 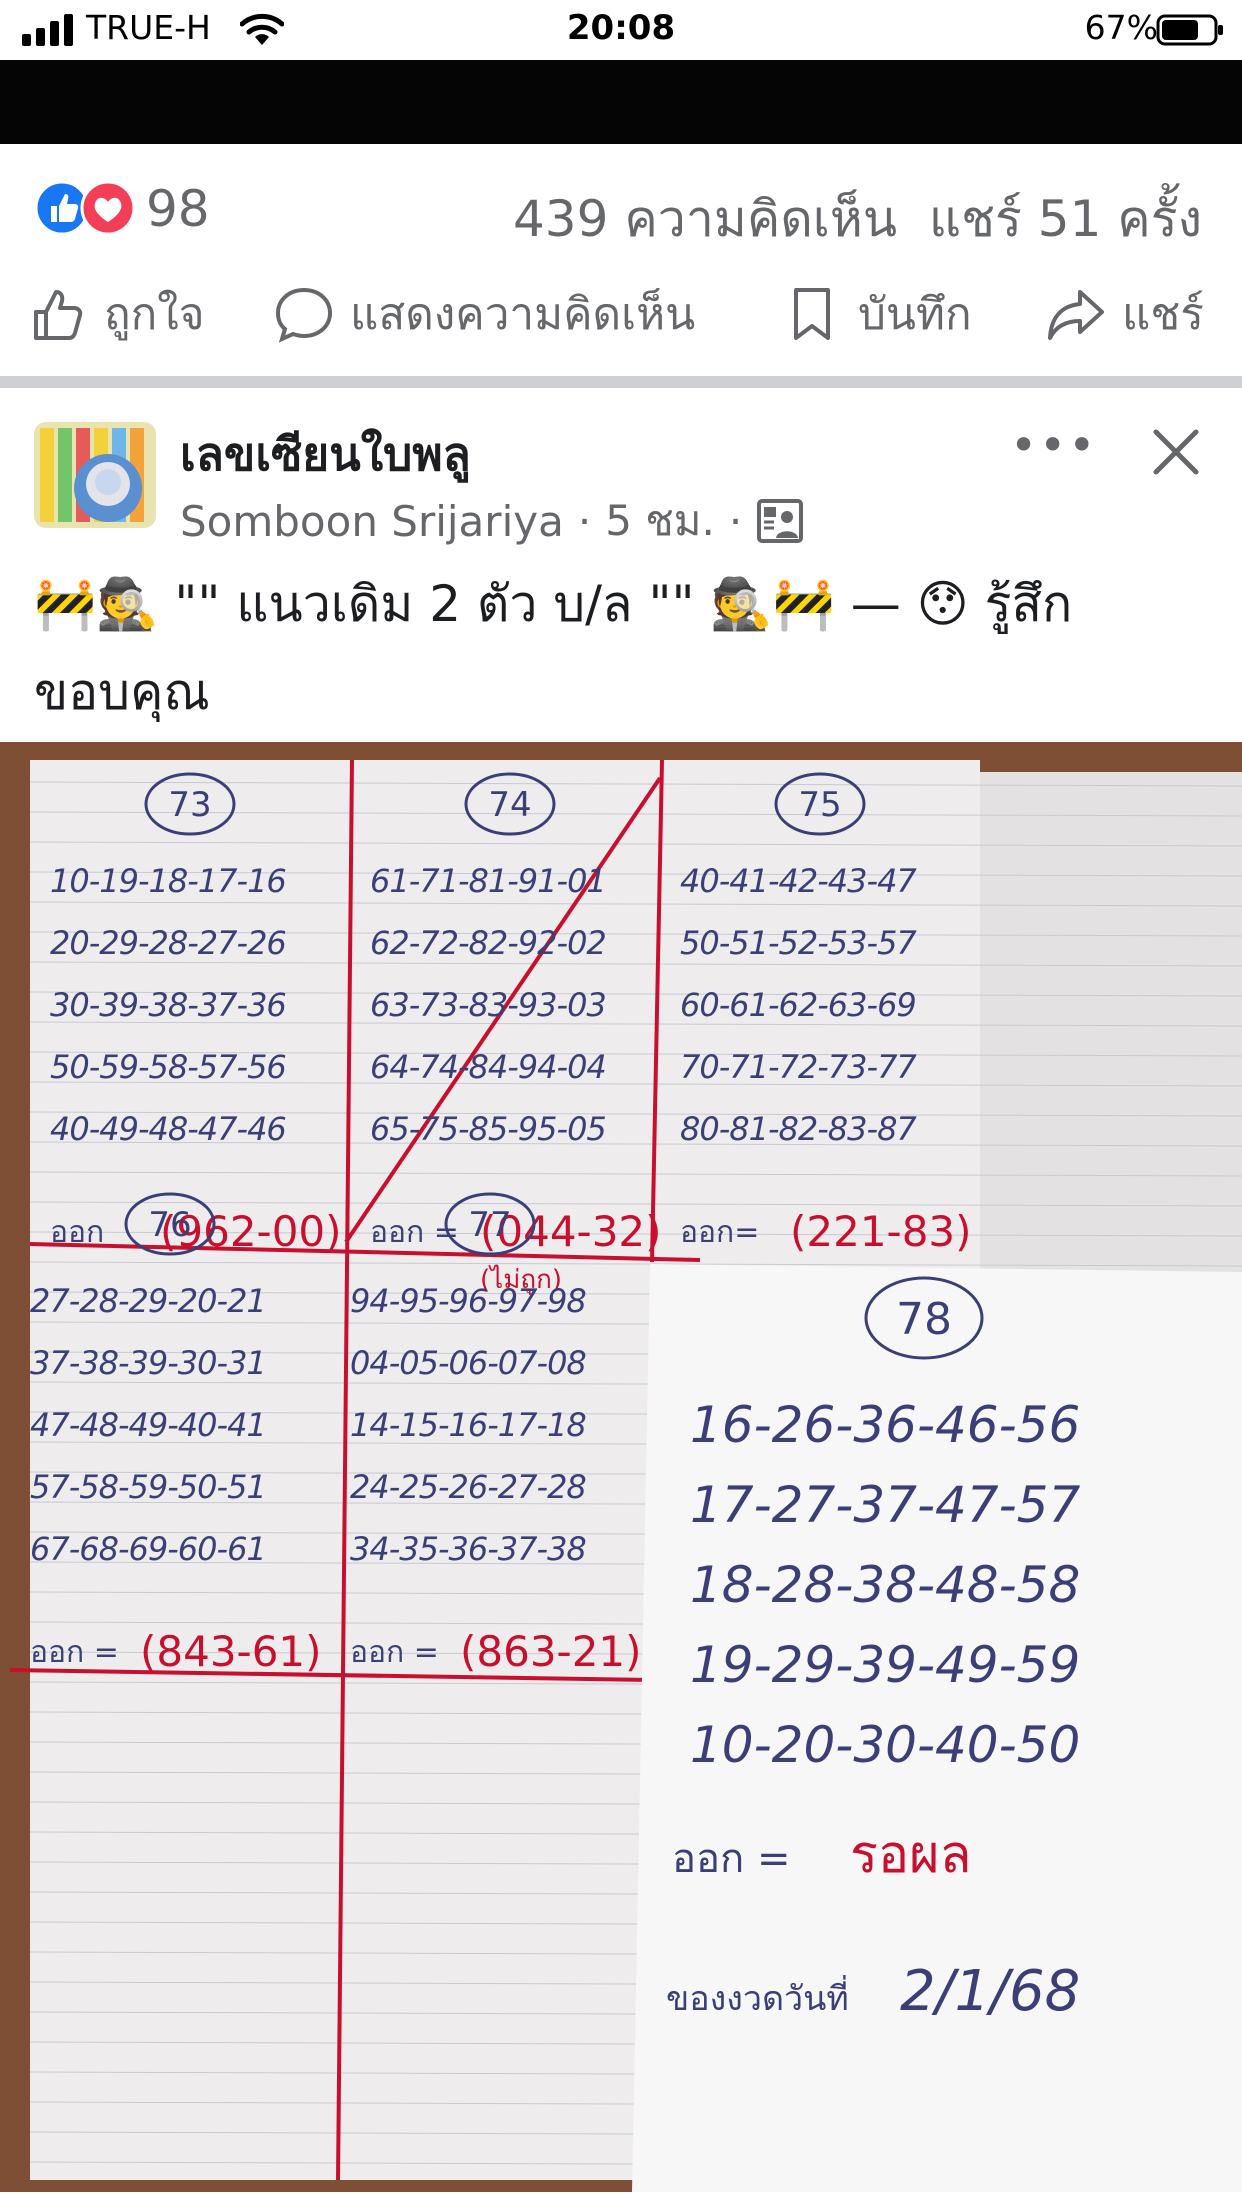 I want to click on like-label: ถูกใจ, so click(x=154, y=314).